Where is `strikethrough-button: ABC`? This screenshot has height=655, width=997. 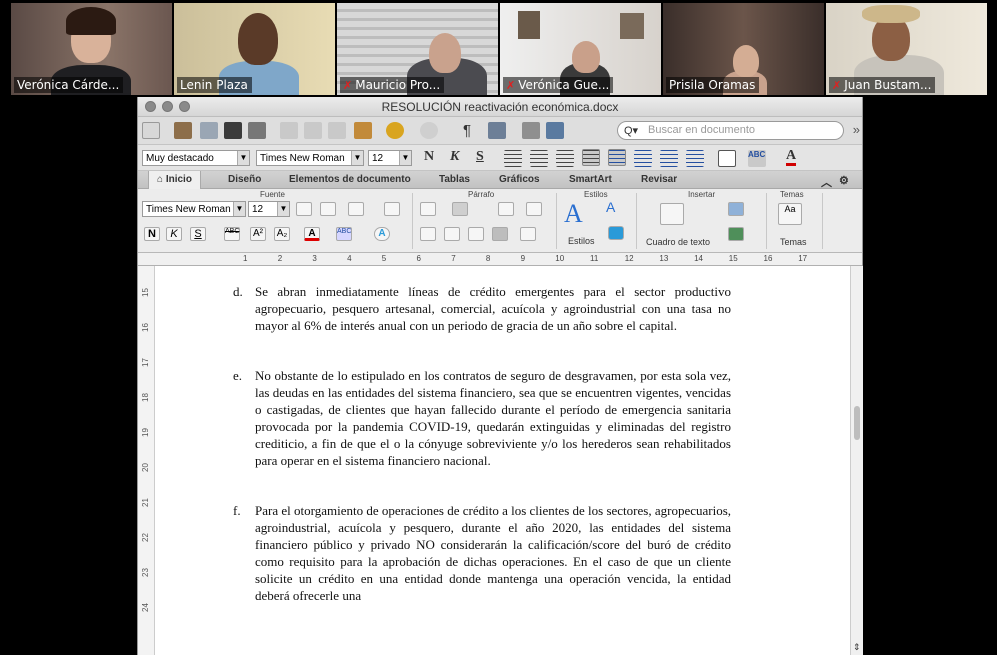 strikethrough-button: ABC is located at coordinates (232, 234).